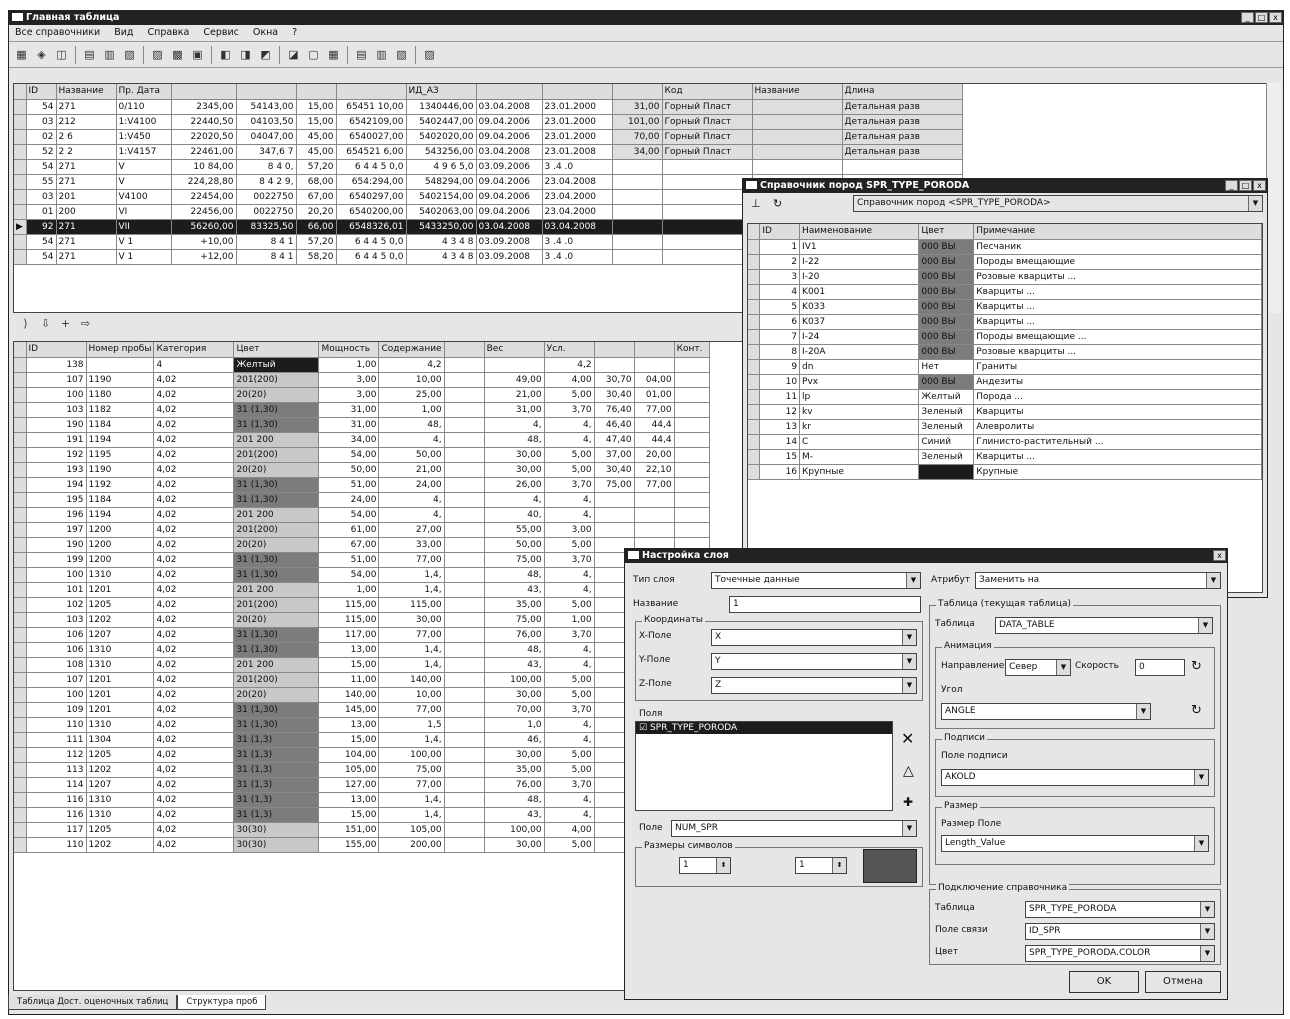  What do you see at coordinates (144, 257) in the screenshot?
I see `table-cell: V 1` at bounding box center [144, 257].